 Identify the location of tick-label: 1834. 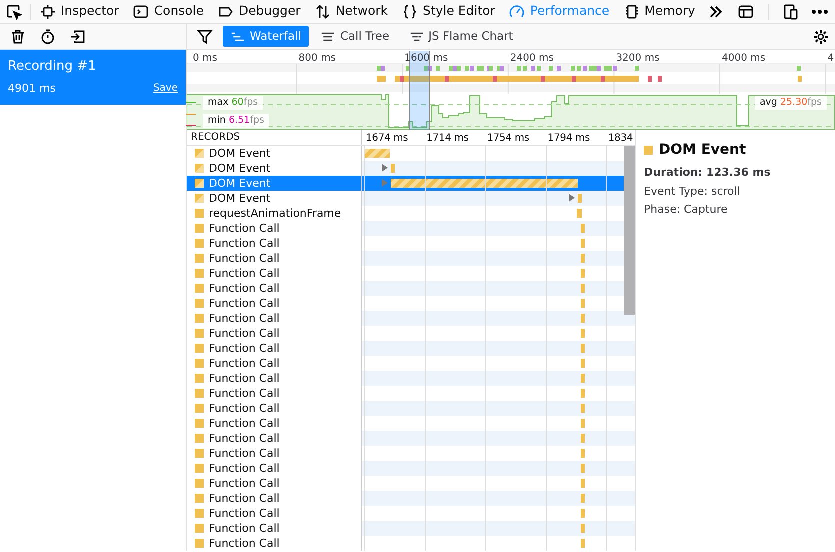
(621, 139).